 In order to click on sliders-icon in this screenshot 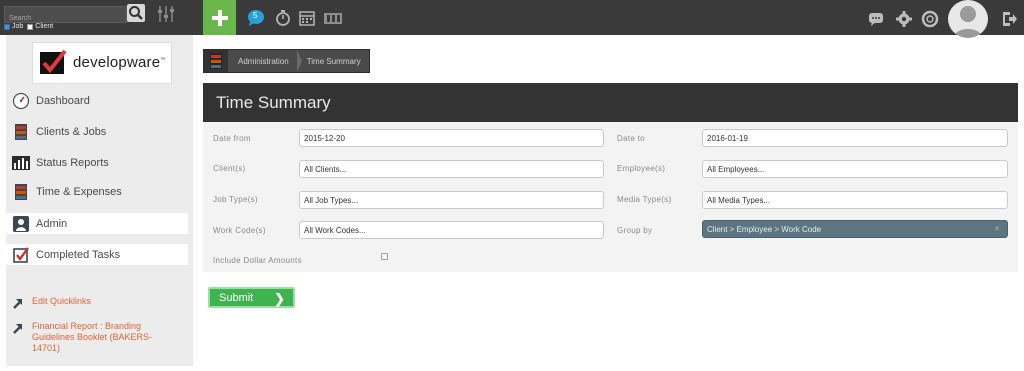, I will do `click(166, 14)`.